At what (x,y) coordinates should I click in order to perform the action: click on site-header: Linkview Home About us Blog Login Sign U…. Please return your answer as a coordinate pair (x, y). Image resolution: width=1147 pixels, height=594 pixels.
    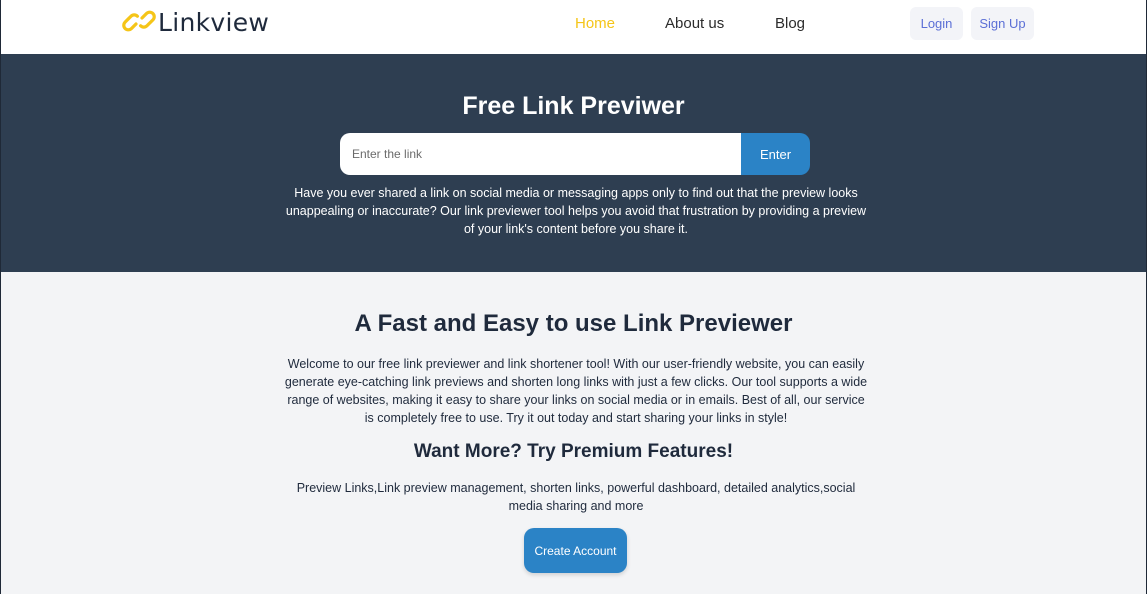
    Looking at the image, I should click on (573, 27).